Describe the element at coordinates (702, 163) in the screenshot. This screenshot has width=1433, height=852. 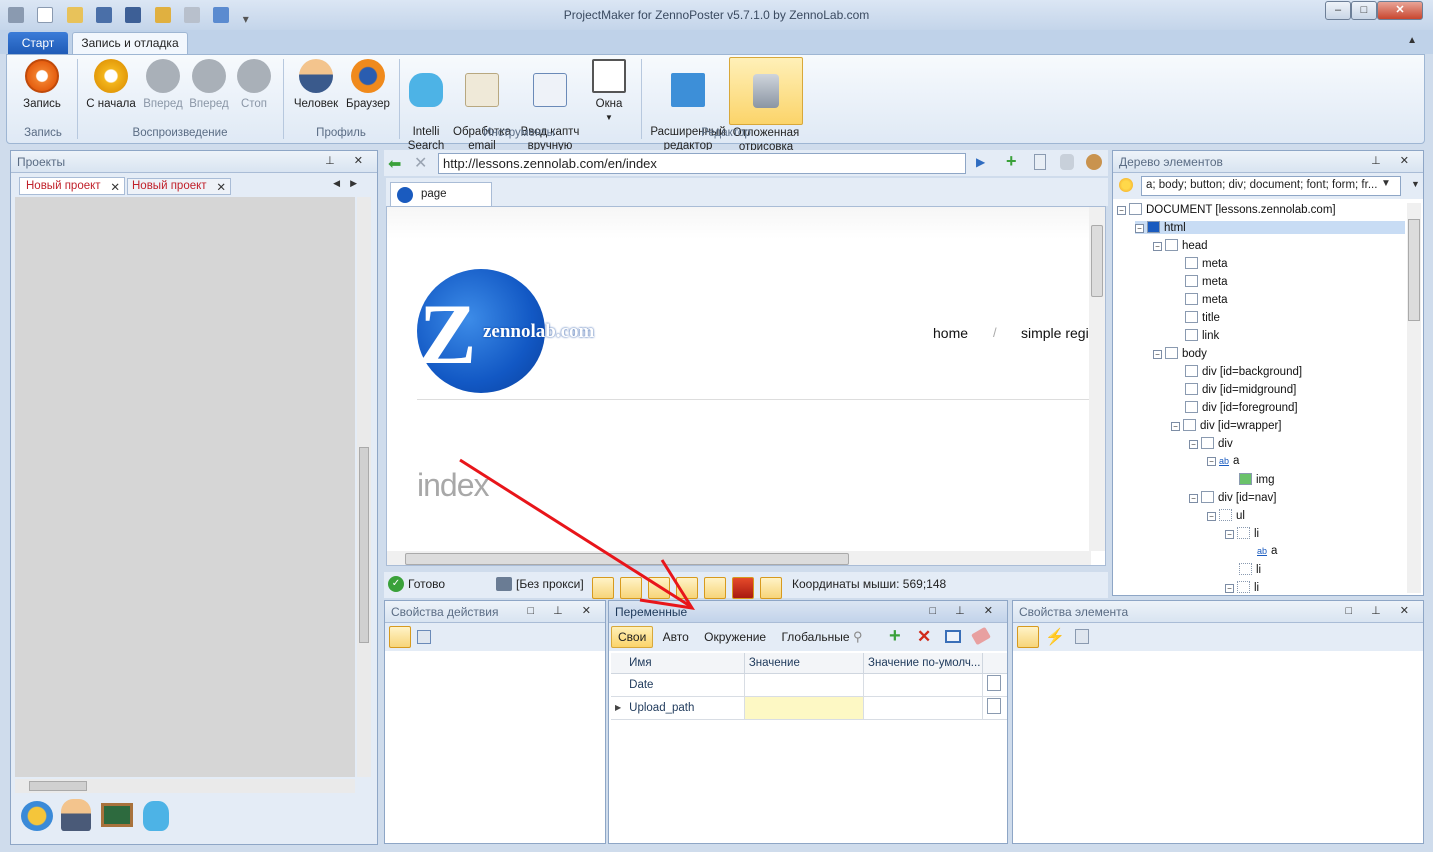
I see `url-input: http://lessons.zennolab.com/en/index` at that location.